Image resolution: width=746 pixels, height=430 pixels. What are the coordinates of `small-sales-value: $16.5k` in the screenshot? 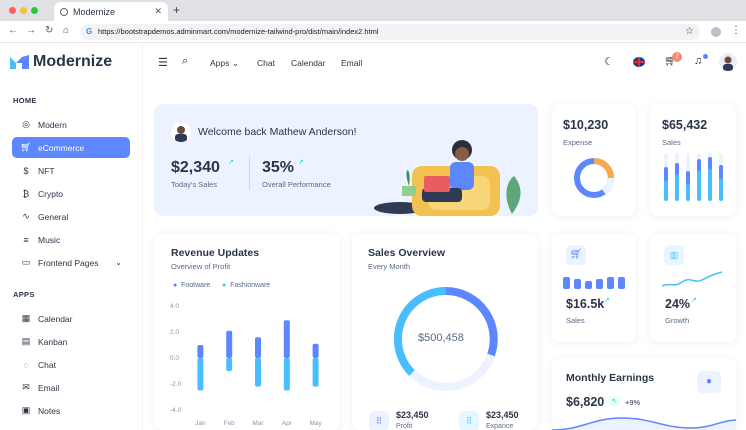 It's located at (585, 304).